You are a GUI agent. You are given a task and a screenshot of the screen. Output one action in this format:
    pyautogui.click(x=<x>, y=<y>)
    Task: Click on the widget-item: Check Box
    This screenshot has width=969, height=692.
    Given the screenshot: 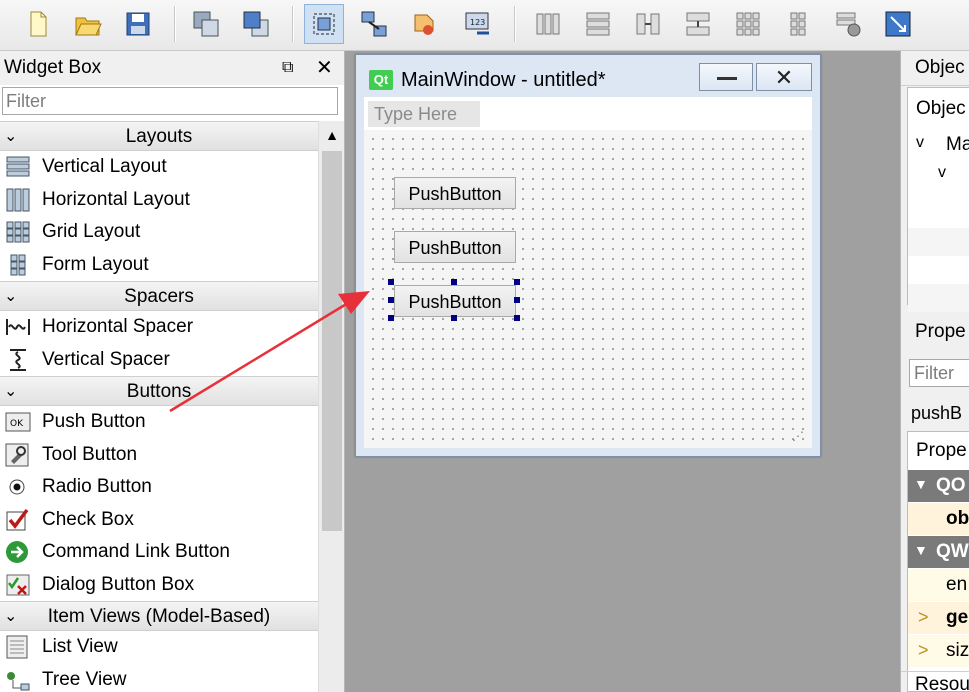 What is the action you would take?
    pyautogui.click(x=159, y=520)
    